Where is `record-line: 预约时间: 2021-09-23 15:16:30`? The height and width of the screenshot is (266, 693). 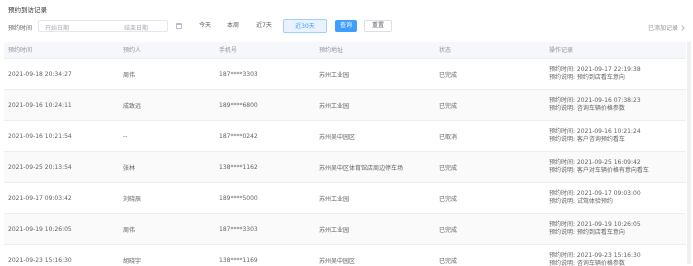
record-line: 预约时间: 2021-09-23 15:16:30 is located at coordinates (595, 255).